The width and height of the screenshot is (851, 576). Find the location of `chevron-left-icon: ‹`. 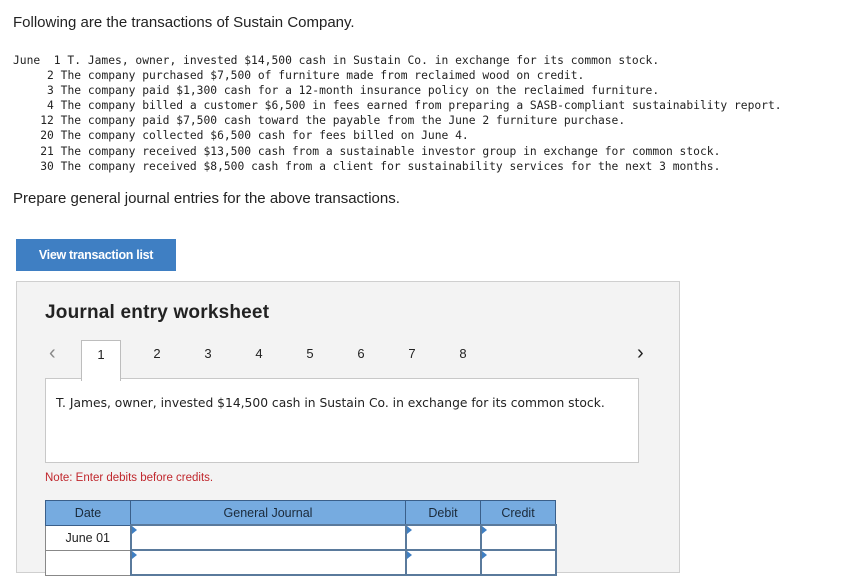

chevron-left-icon: ‹ is located at coordinates (52, 353).